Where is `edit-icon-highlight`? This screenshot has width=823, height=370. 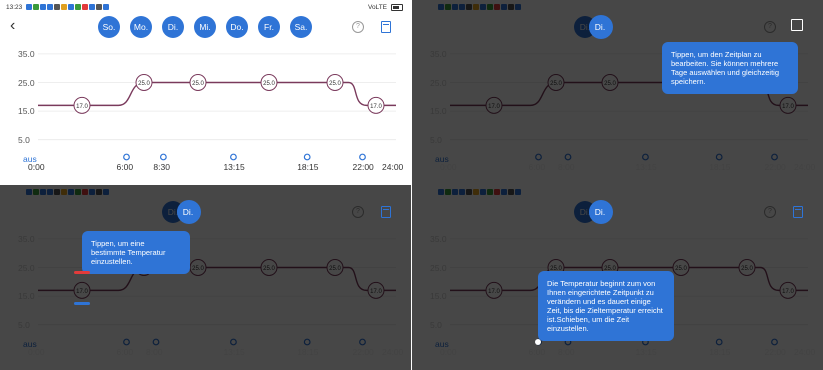 edit-icon-highlight is located at coordinates (797, 25).